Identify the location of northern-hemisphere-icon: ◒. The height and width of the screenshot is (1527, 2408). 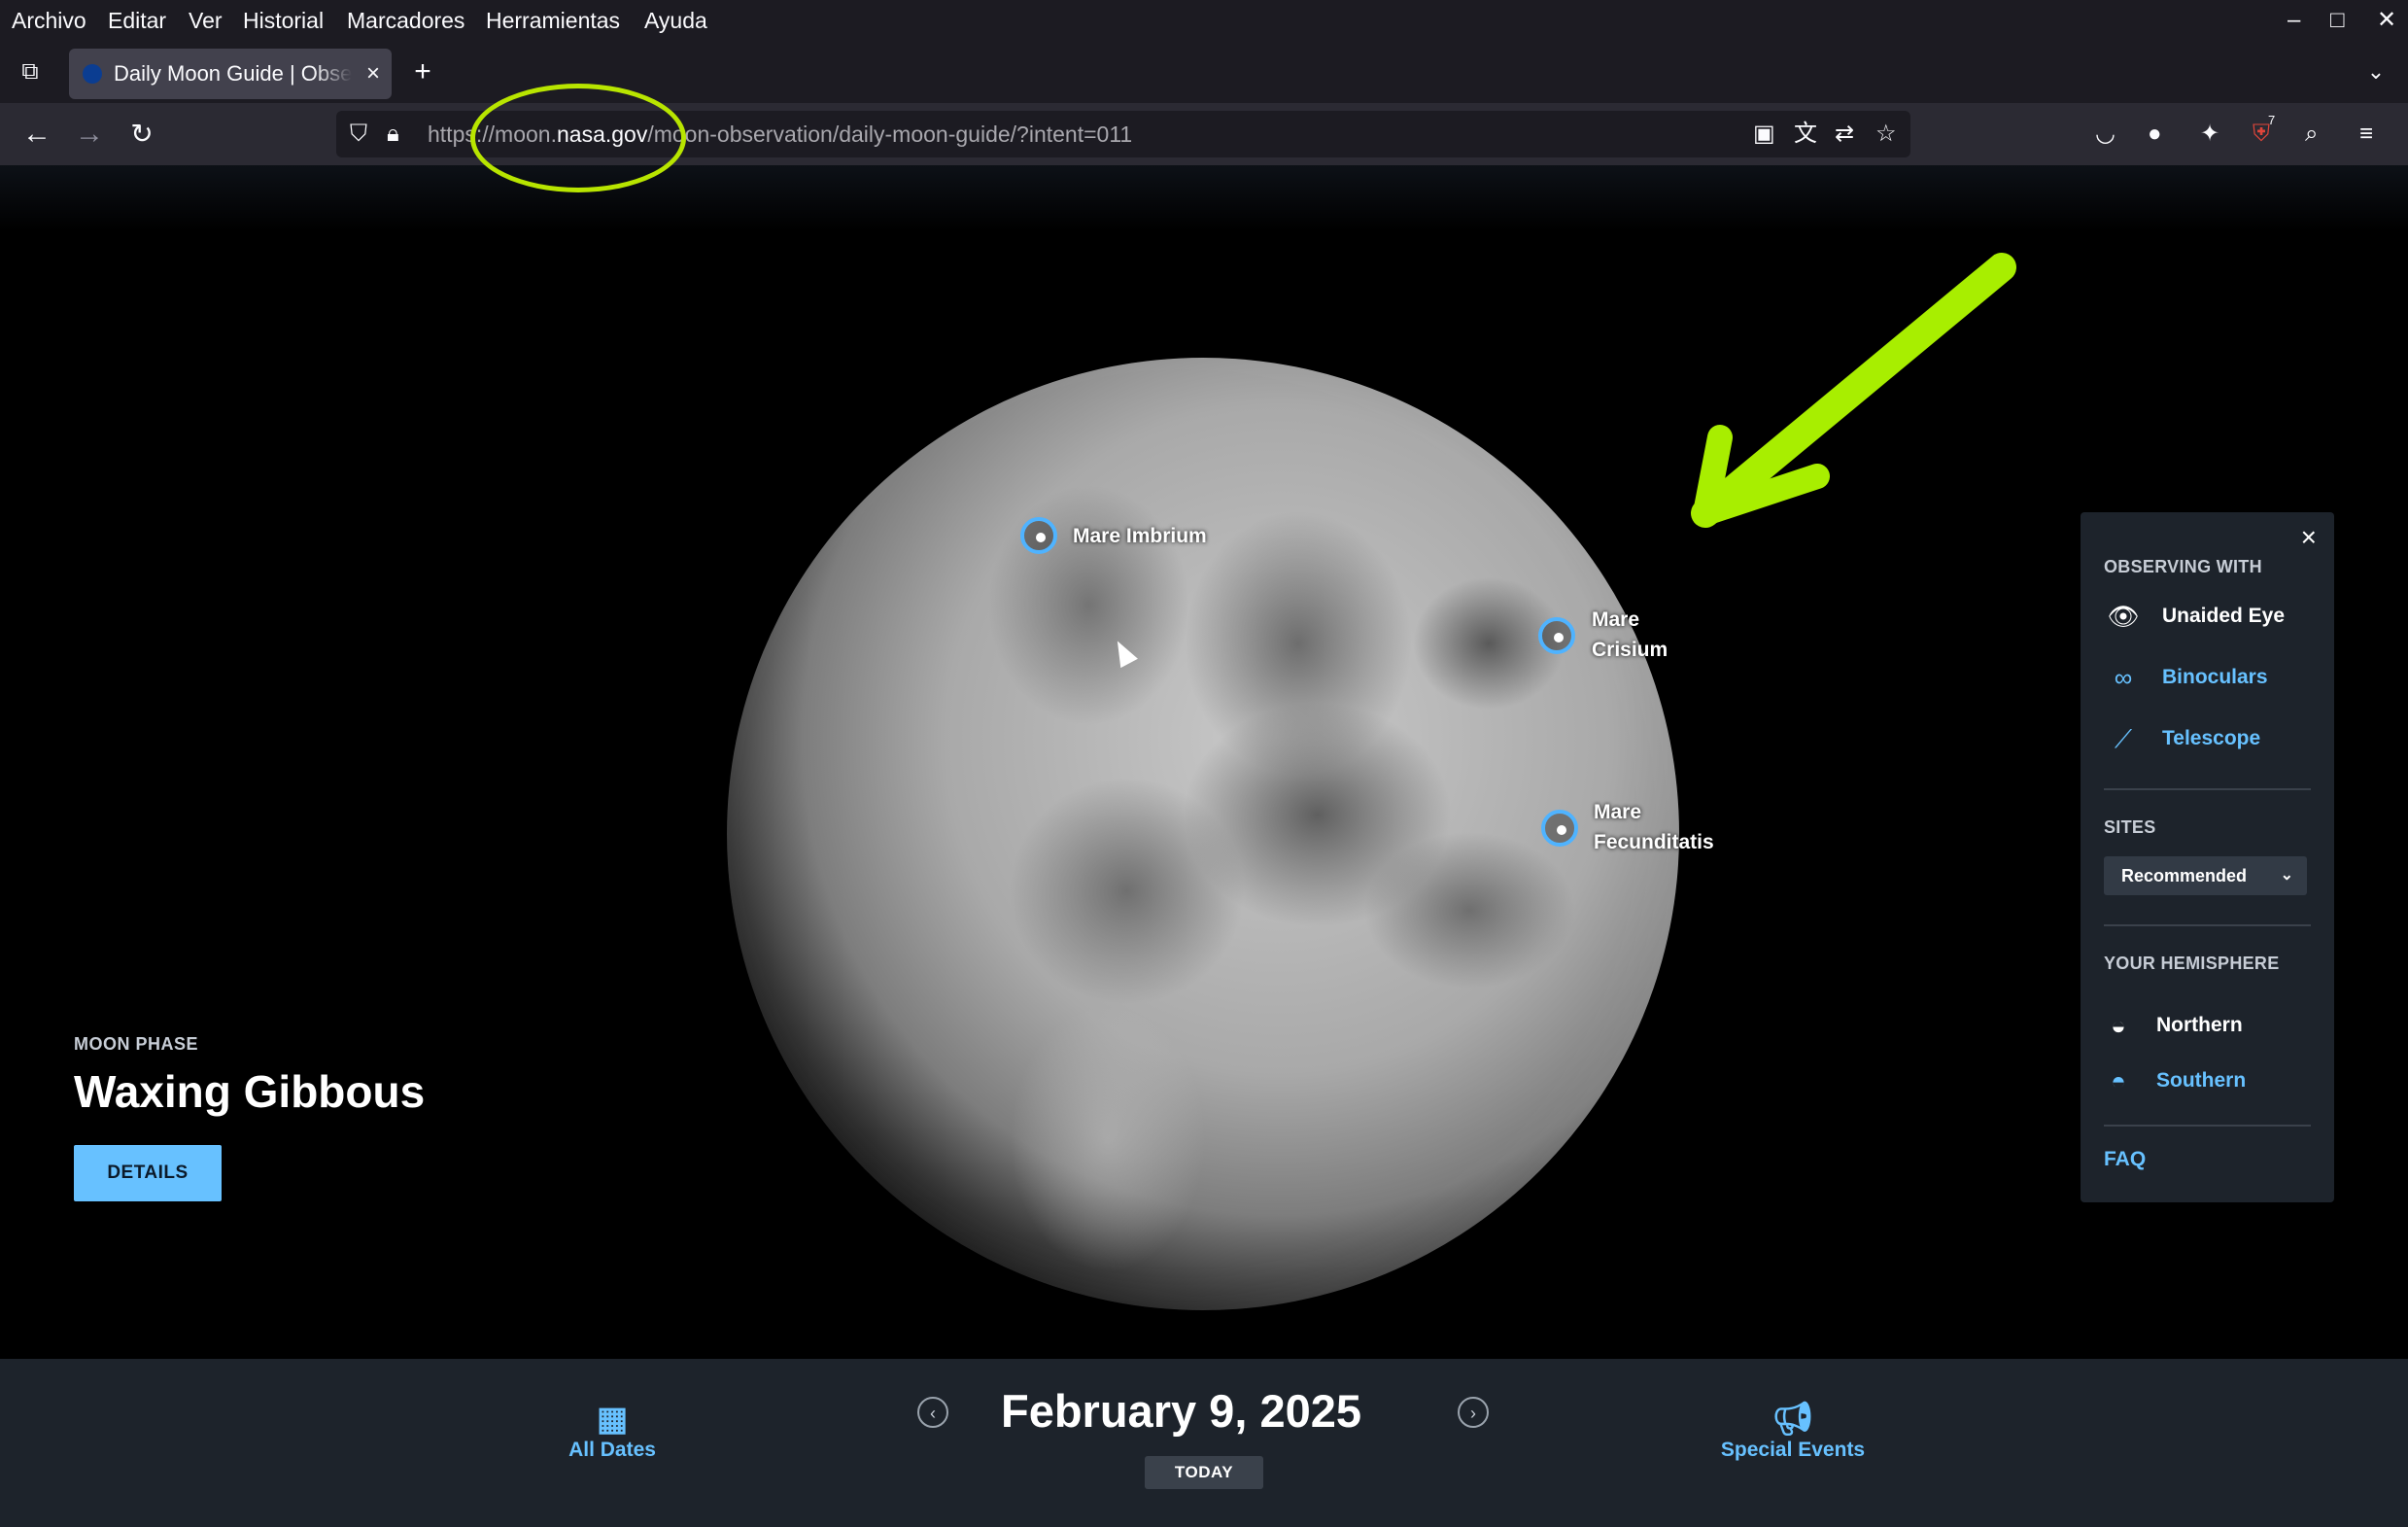
(2119, 1025).